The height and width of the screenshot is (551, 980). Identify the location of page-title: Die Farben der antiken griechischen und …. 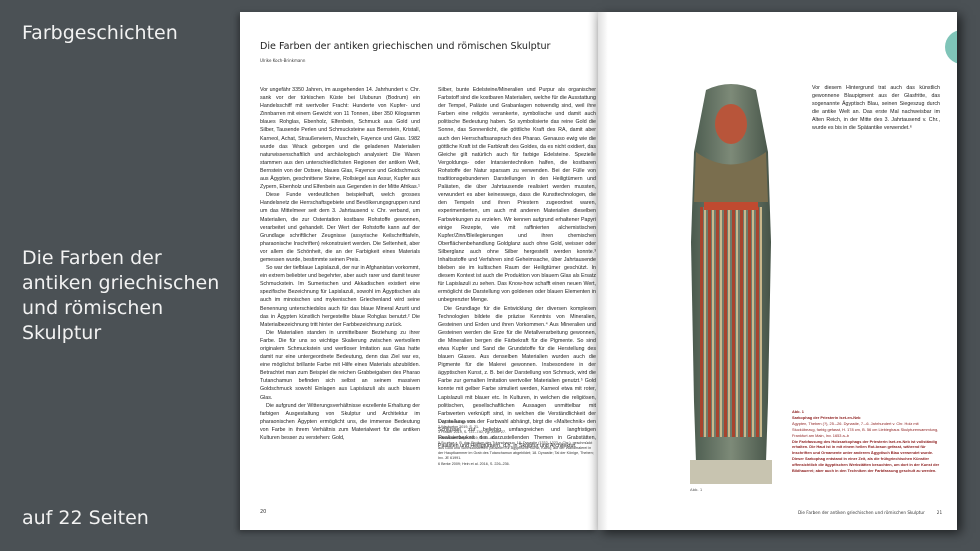
(405, 46).